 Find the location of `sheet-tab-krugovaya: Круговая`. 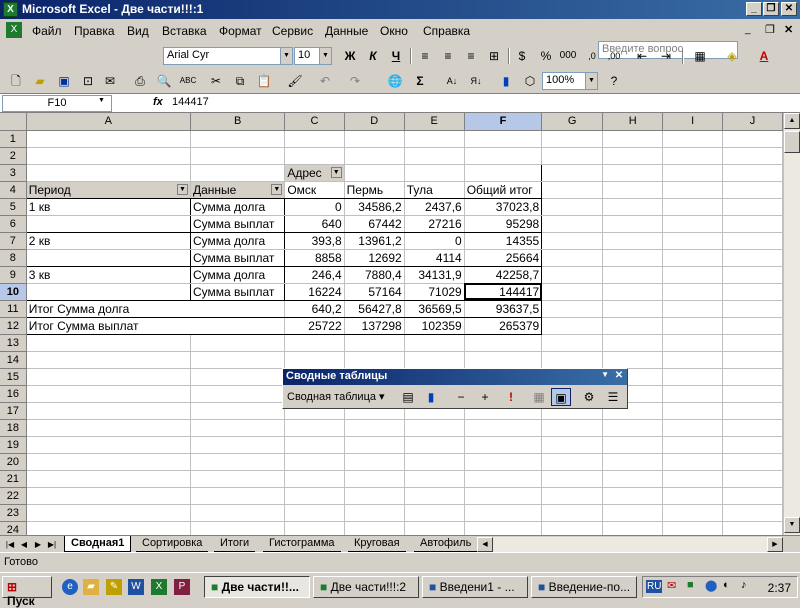

sheet-tab-krugovaya: Круговая is located at coordinates (377, 544).